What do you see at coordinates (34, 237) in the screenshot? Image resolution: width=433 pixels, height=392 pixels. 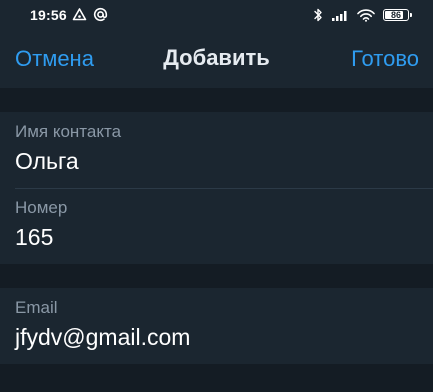 I see `phone-number-input: 165` at bounding box center [34, 237].